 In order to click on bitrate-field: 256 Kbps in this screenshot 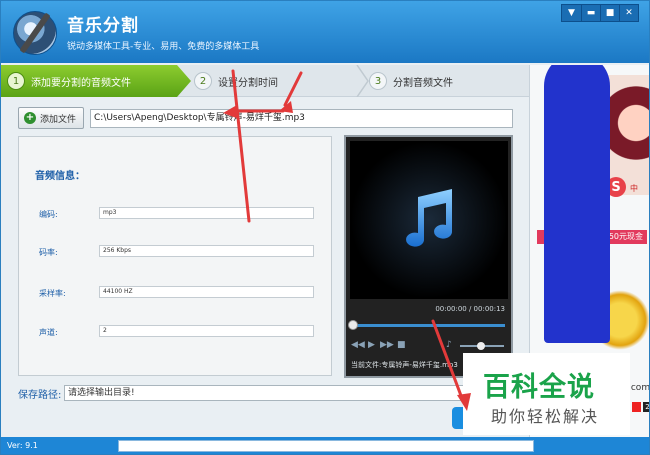, I will do `click(206, 251)`.